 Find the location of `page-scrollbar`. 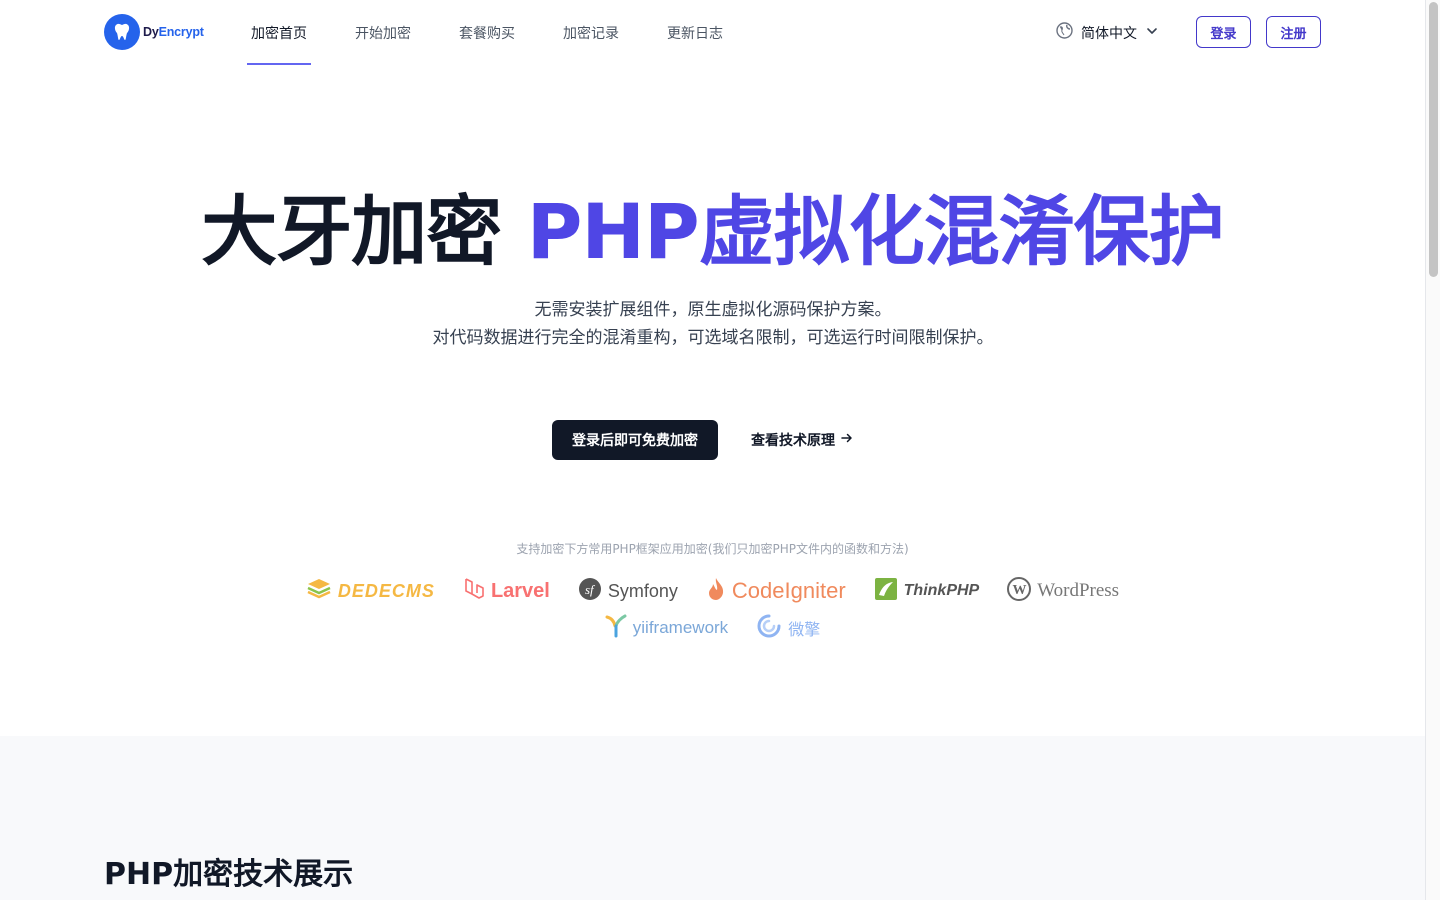

page-scrollbar is located at coordinates (1432, 450).